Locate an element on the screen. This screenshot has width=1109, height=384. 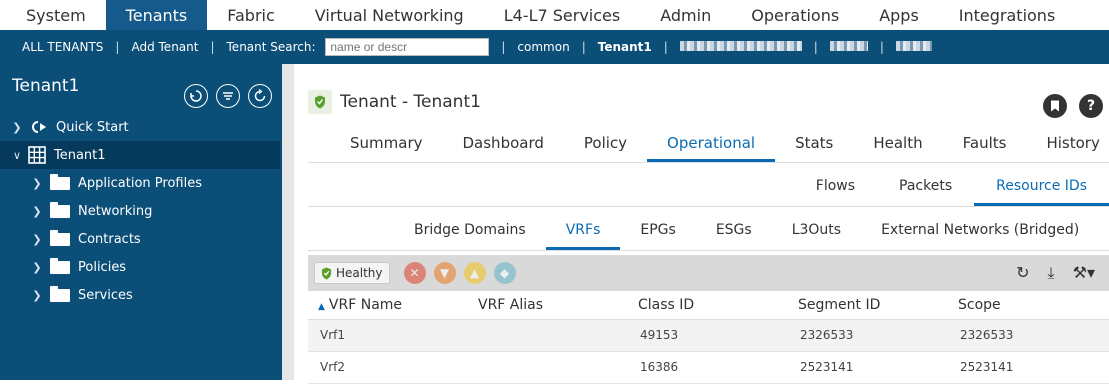
tree-item-services: ❯ Services is located at coordinates (140, 295).